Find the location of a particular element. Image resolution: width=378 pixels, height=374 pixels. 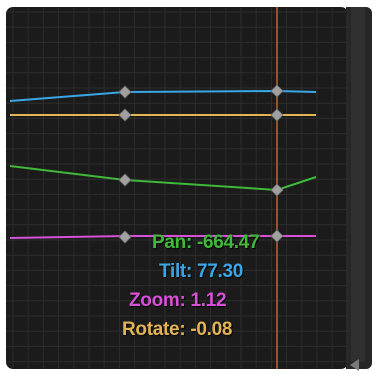

tilt-curve is located at coordinates (163, 95).